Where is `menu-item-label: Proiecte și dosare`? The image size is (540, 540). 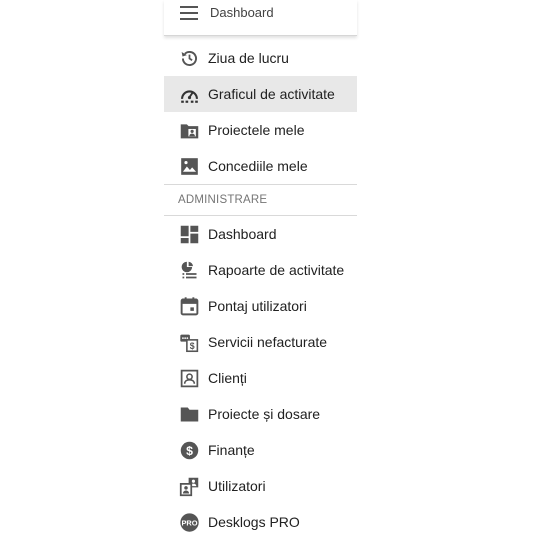
menu-item-label: Proiecte și dosare is located at coordinates (264, 414).